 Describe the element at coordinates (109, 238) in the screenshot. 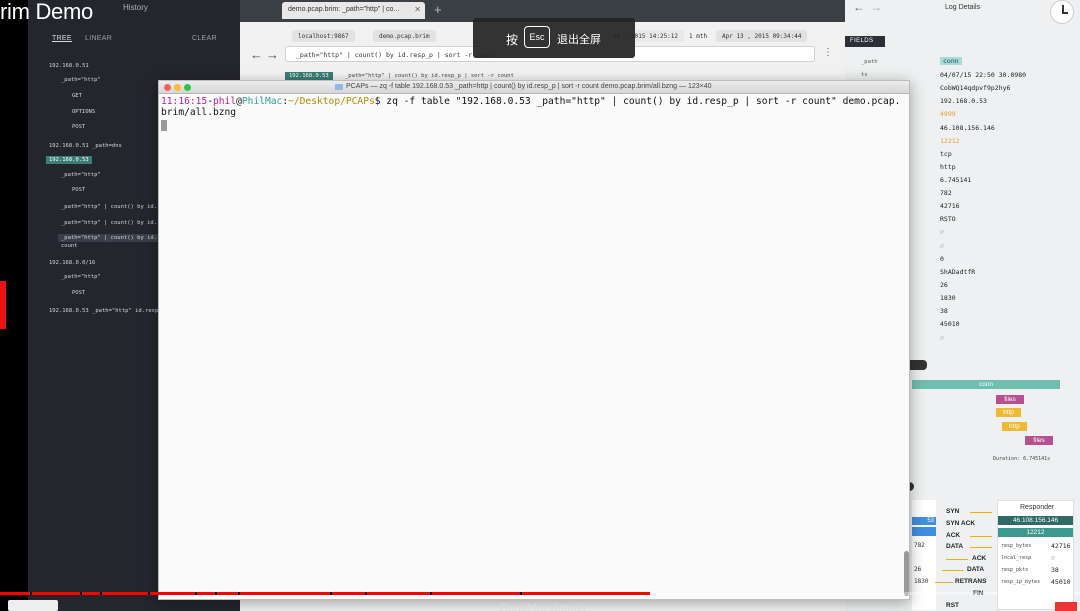

I see `tree-item-active: _path="http" | count() by id.r` at that location.